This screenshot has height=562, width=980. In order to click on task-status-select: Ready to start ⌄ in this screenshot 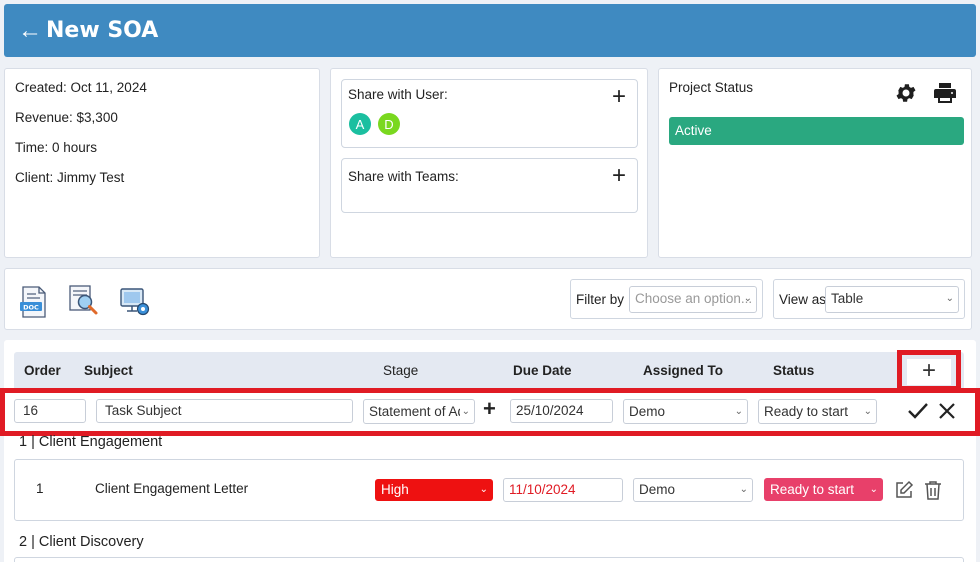, I will do `click(823, 489)`.